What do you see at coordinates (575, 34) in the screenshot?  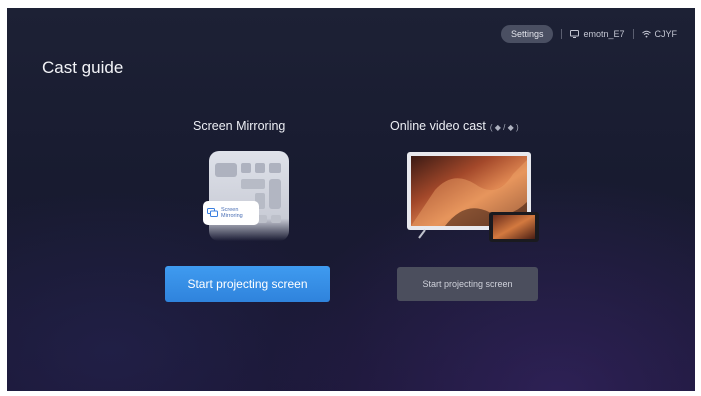 I see `monitor-icon` at bounding box center [575, 34].